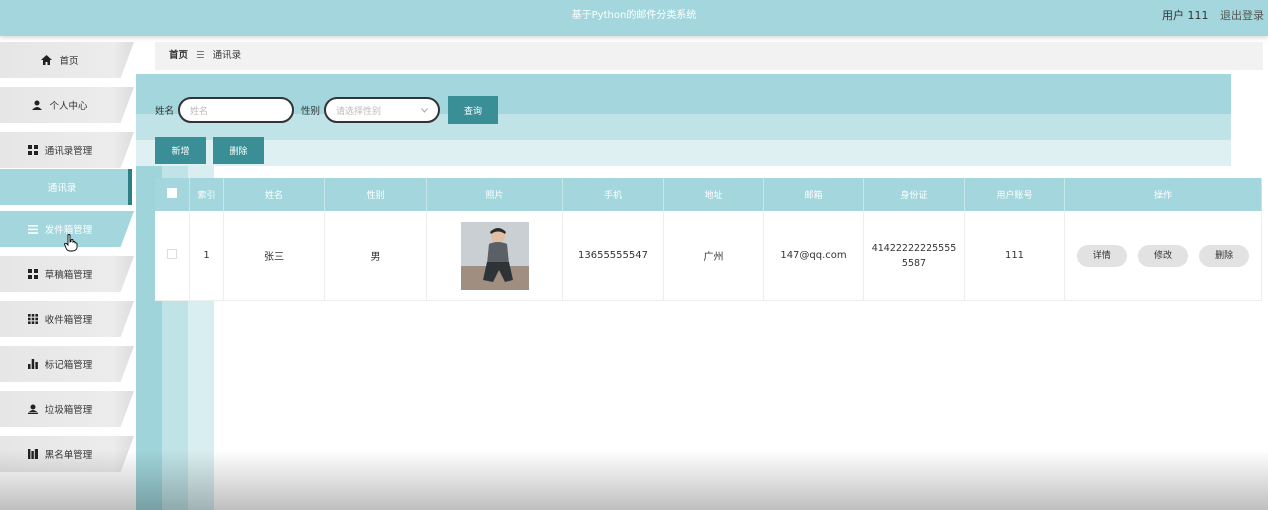  I want to click on gender-select: 请选择性别, so click(382, 110).